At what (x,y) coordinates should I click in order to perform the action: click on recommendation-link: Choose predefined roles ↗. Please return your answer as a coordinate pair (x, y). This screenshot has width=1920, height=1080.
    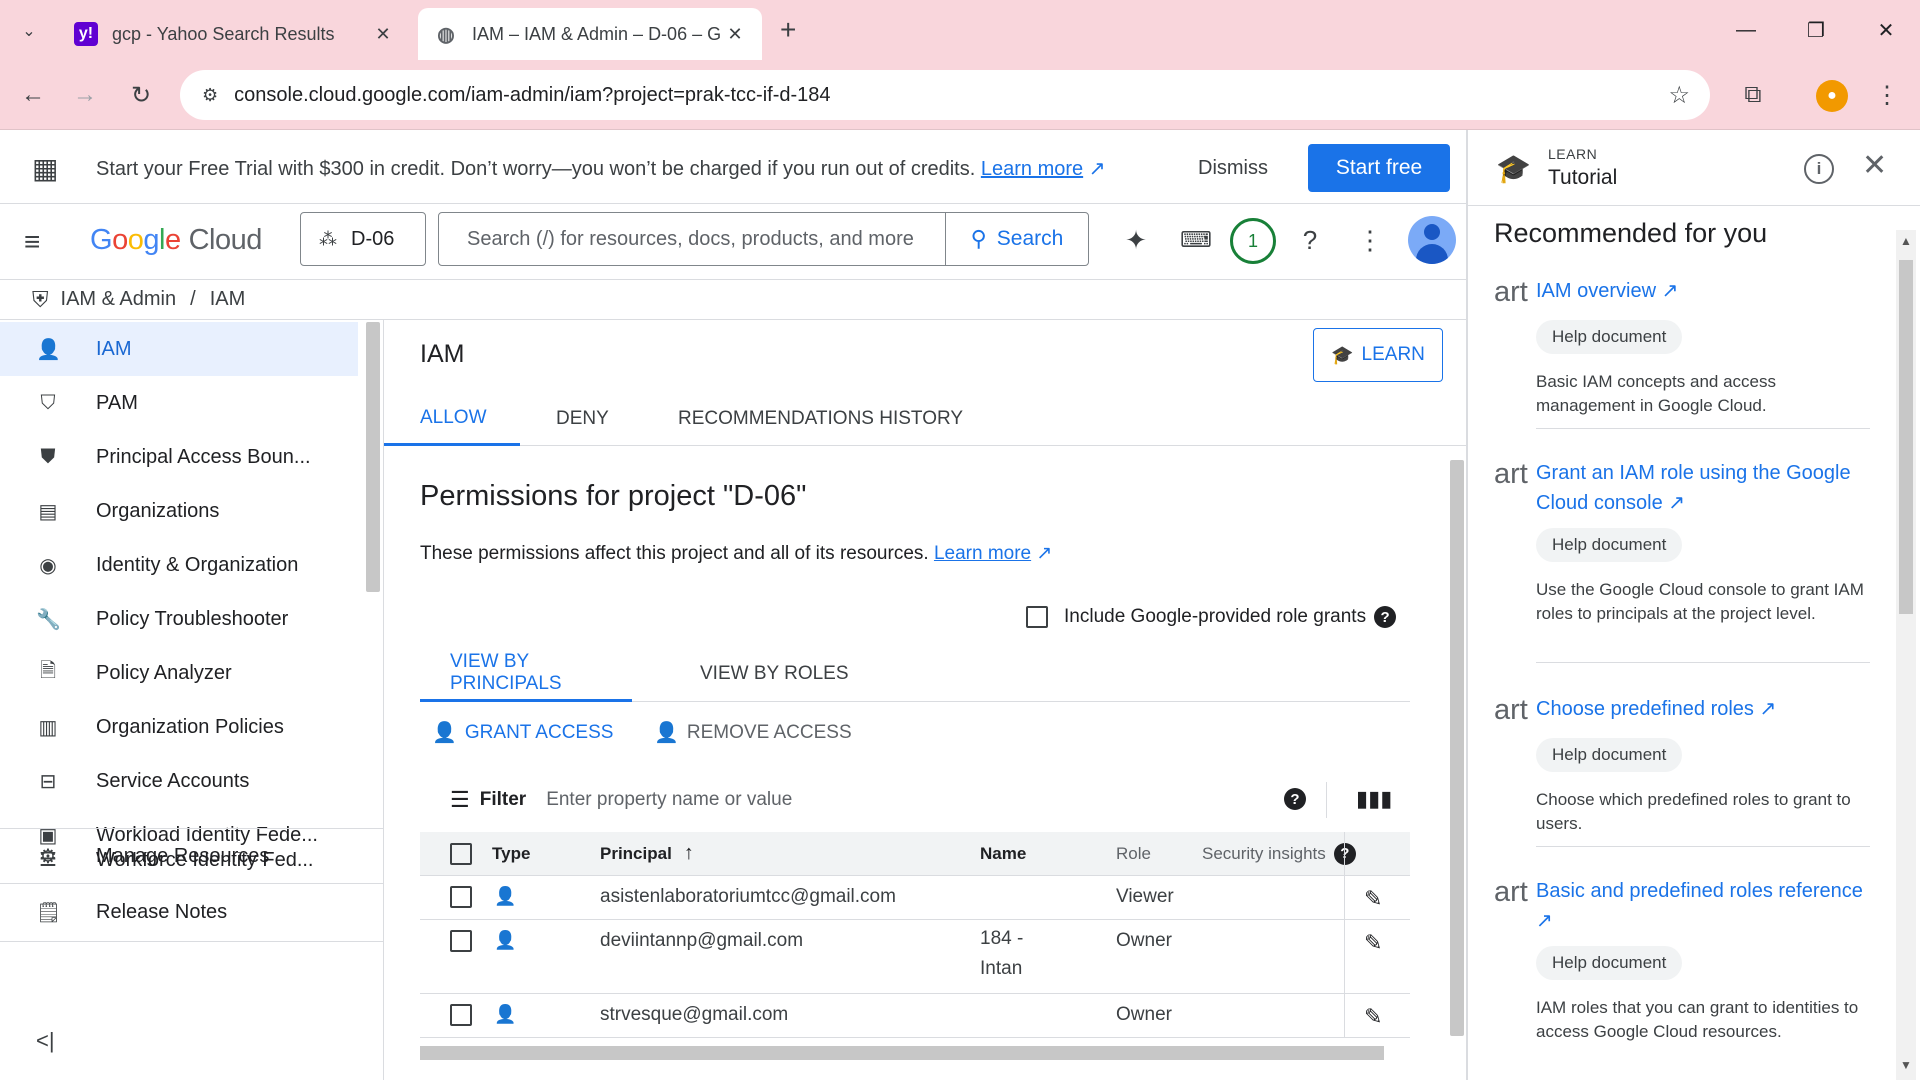
    Looking at the image, I should click on (1706, 709).